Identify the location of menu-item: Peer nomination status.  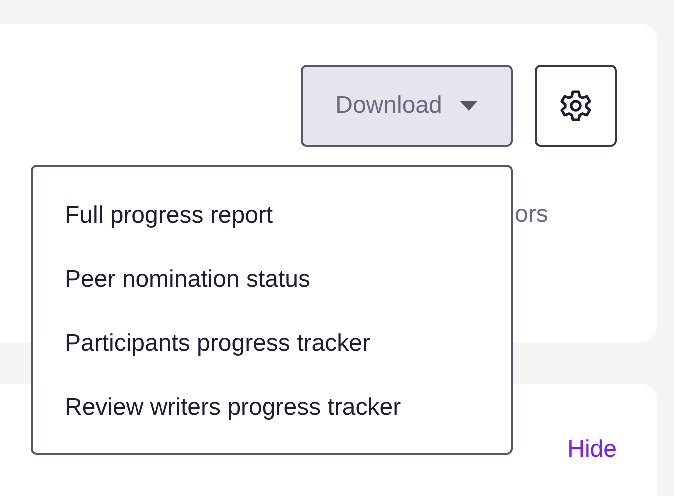
(272, 280).